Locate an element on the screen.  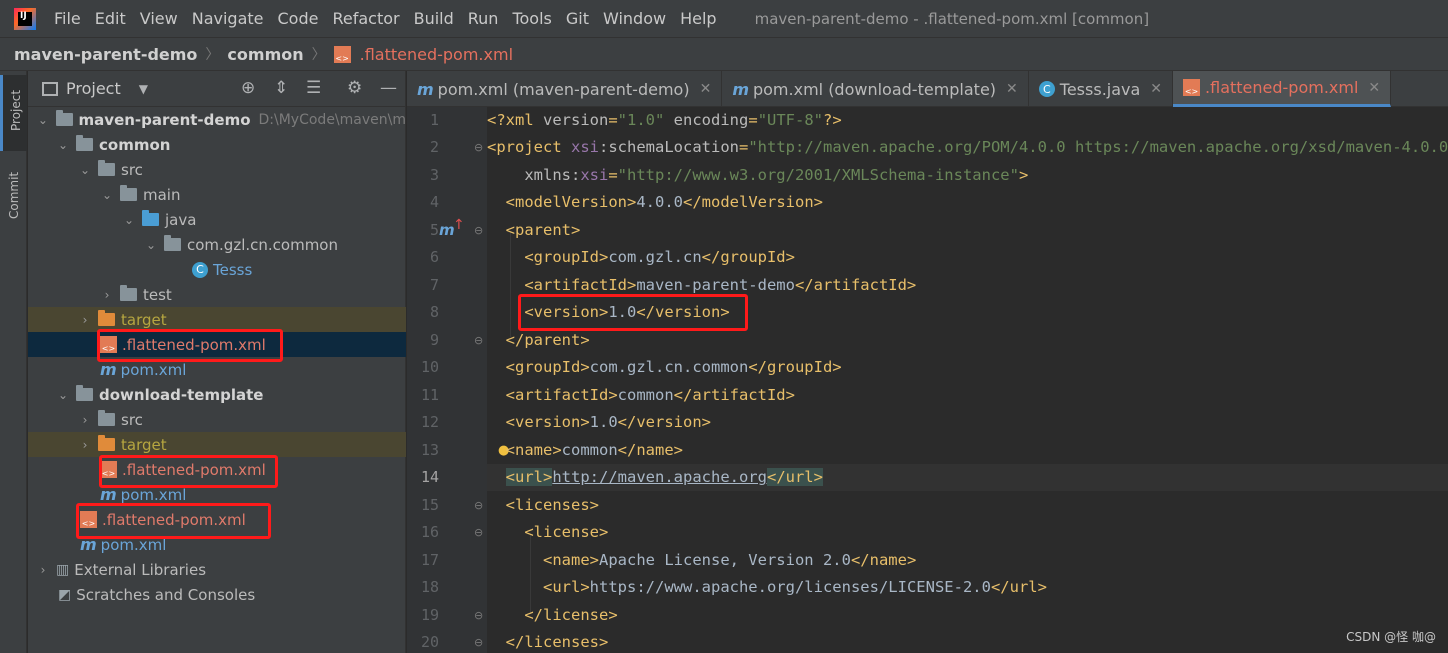
line-number: 7 is located at coordinates (434, 285).